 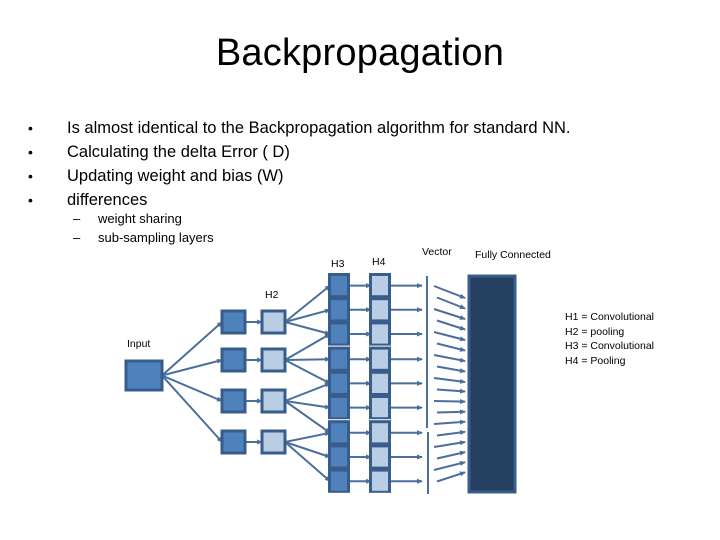 I want to click on legend-item: H3 = Convolutional, so click(x=610, y=346).